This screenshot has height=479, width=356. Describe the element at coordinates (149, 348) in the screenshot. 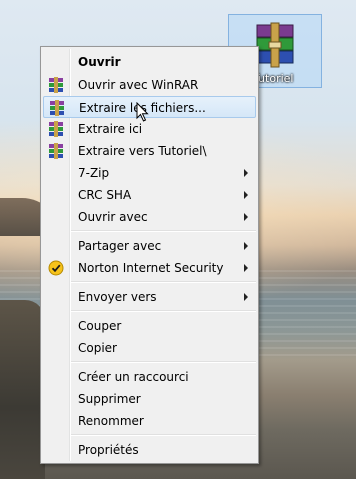

I see `menu-item-copier: Copier` at that location.